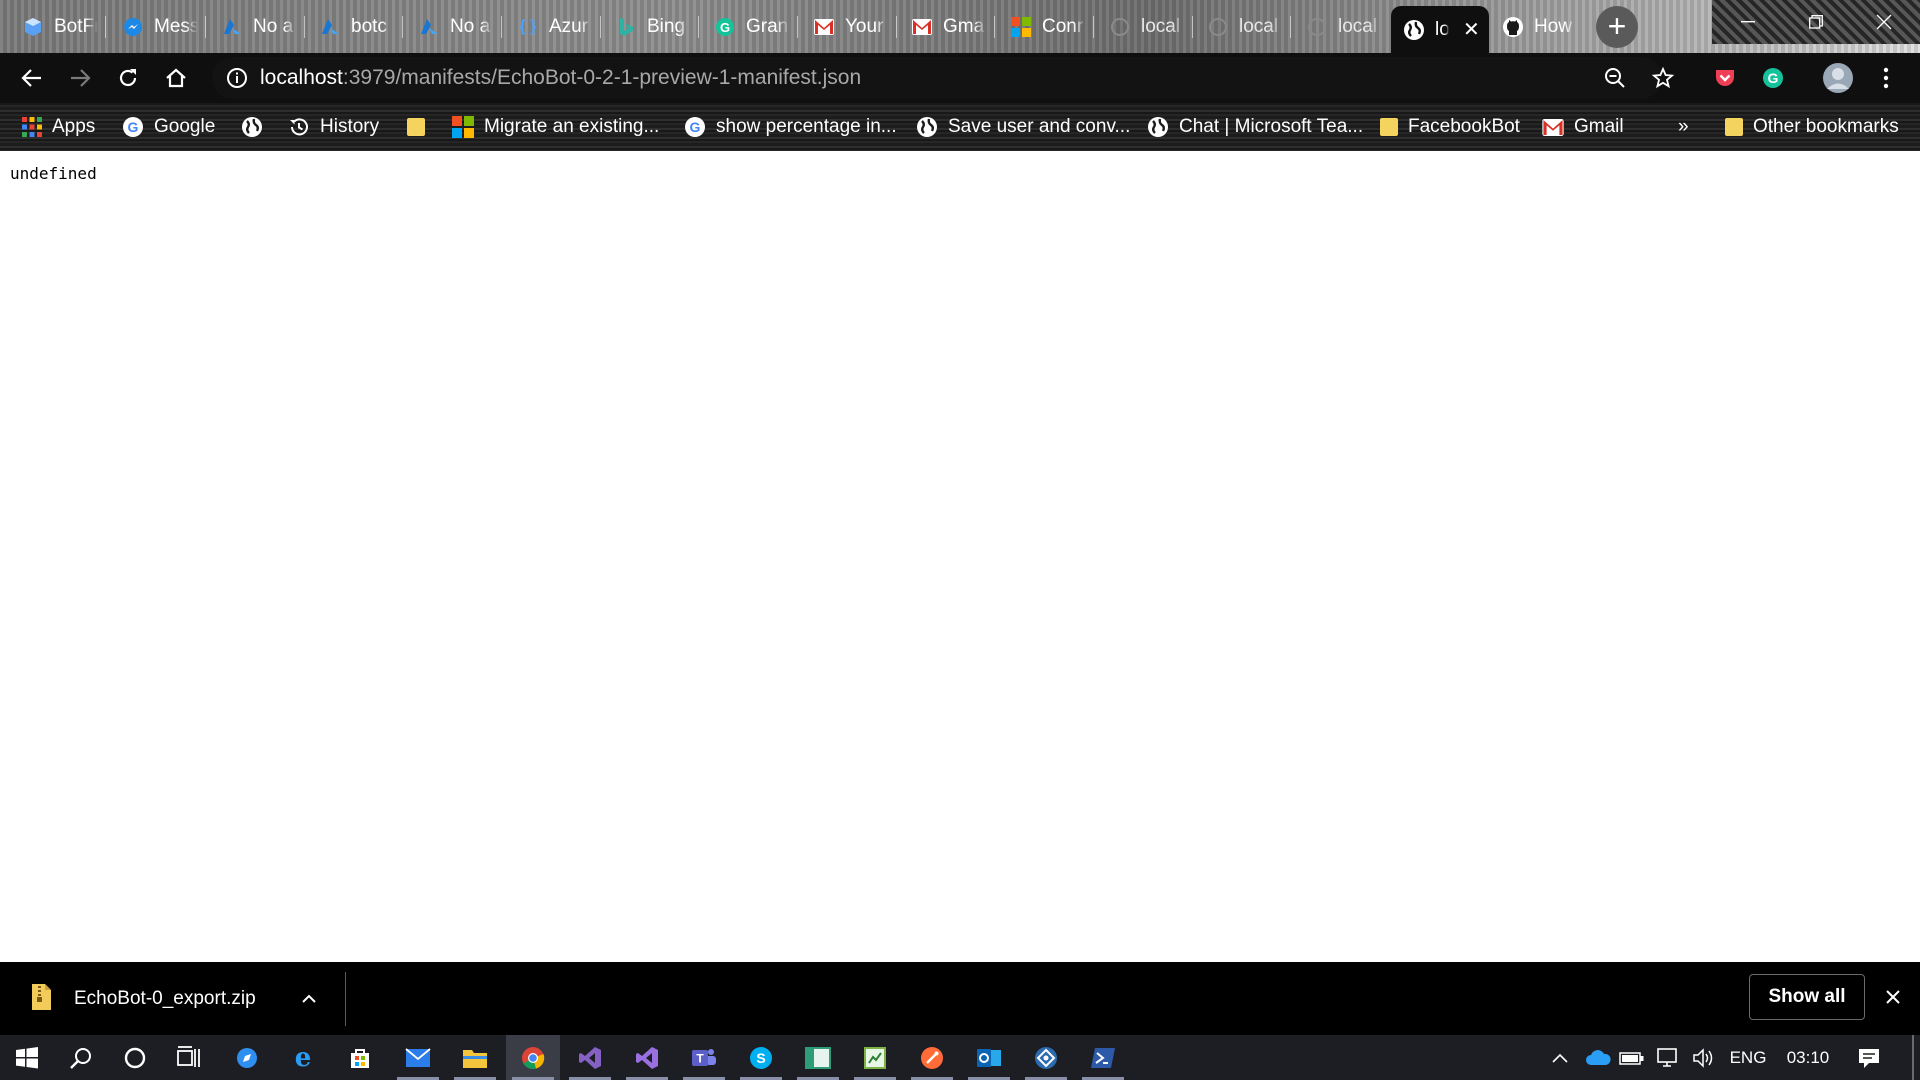  I want to click on tab-botframework: BotFr, so click(58, 27).